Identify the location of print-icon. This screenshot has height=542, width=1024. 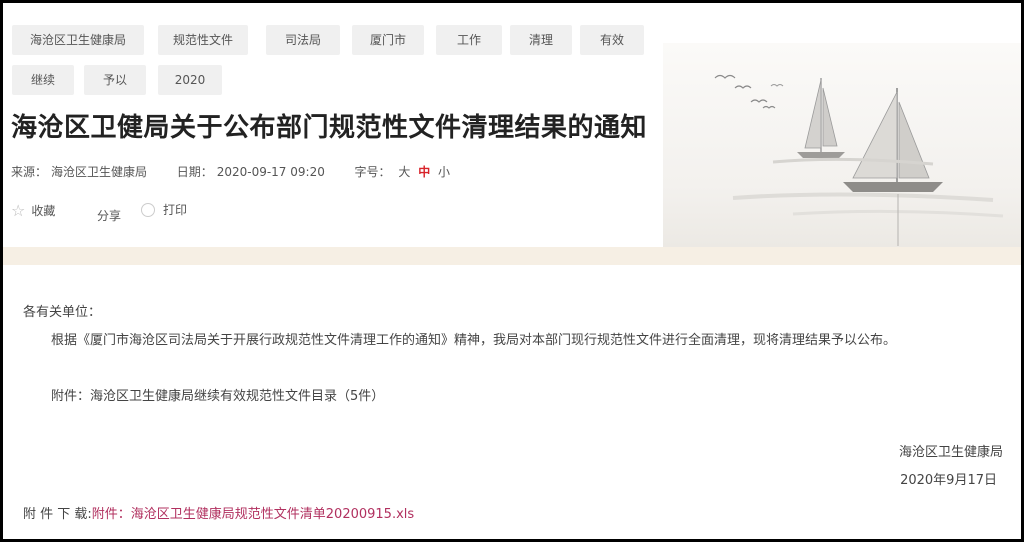
(148, 209).